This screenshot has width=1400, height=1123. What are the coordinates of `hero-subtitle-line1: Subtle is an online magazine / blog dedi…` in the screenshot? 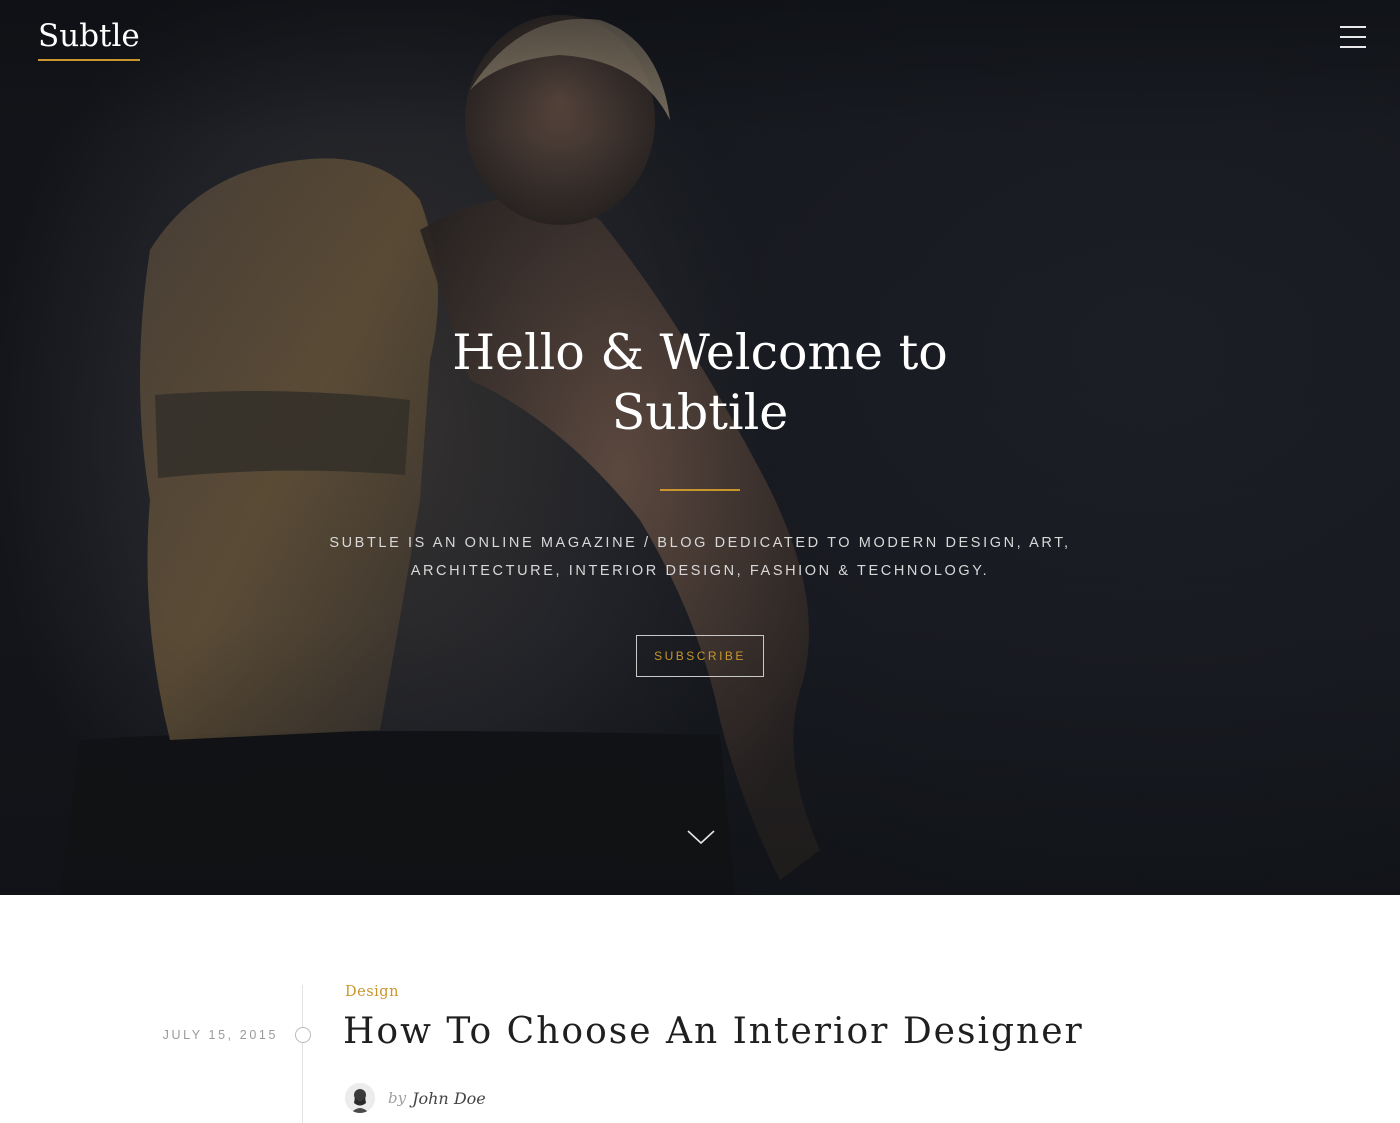 It's located at (700, 543).